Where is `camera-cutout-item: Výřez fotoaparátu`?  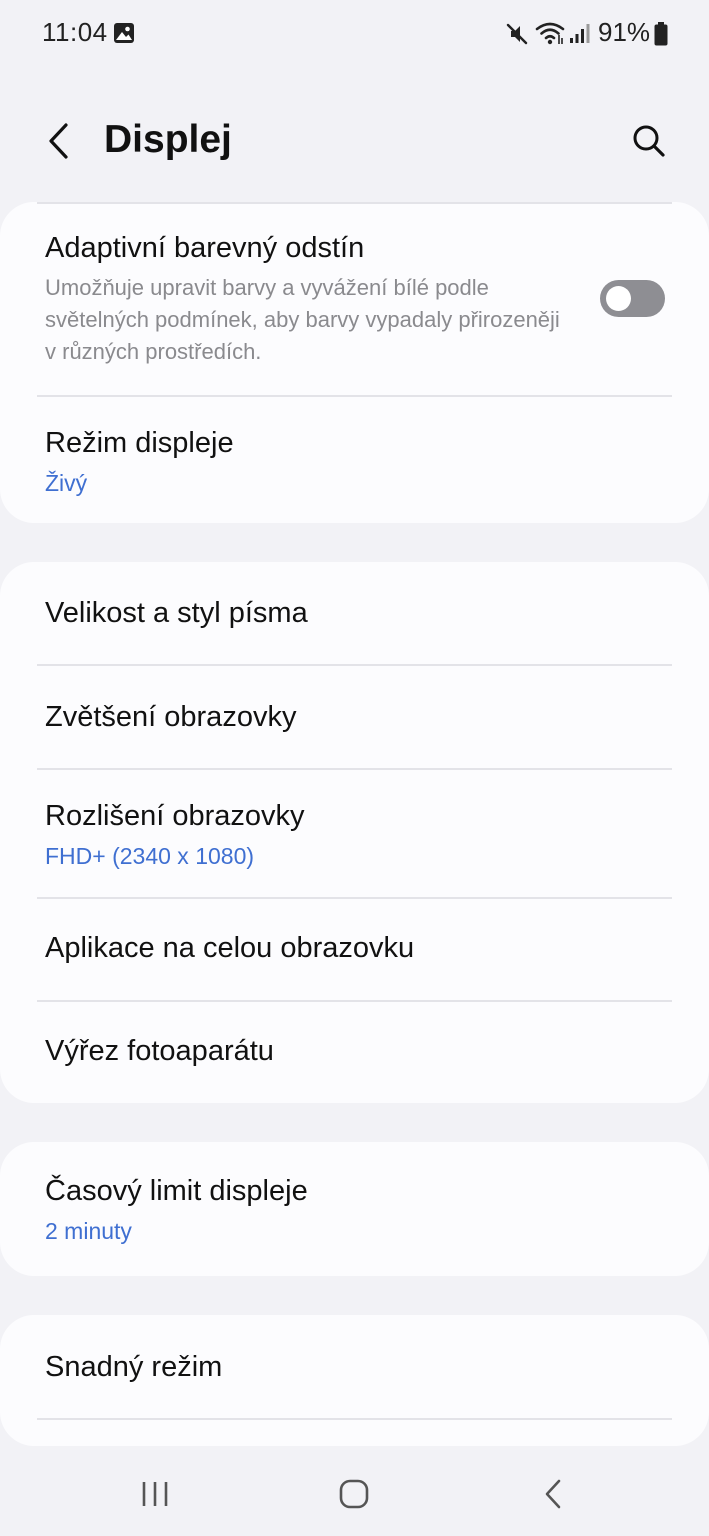 camera-cutout-item: Výřez fotoaparátu is located at coordinates (354, 1052).